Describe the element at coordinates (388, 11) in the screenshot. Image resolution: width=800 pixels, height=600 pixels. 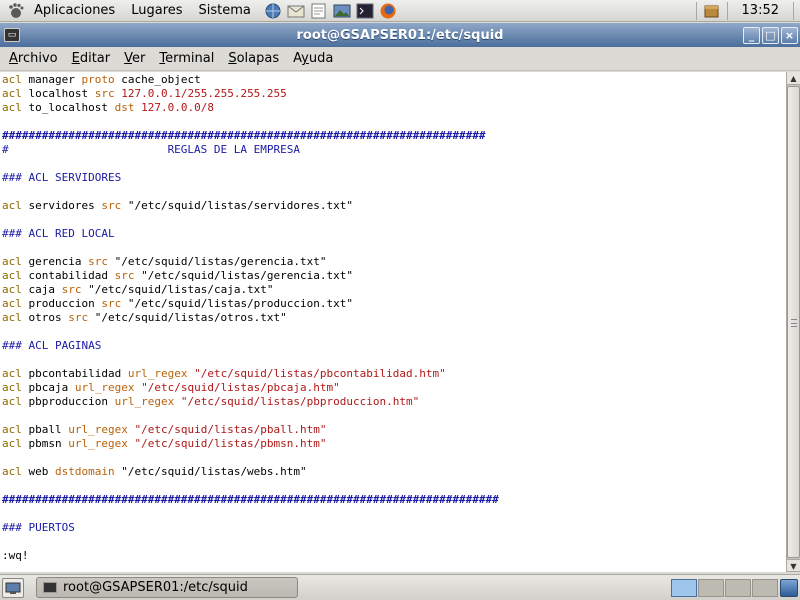
I see `firefox-icon` at that location.